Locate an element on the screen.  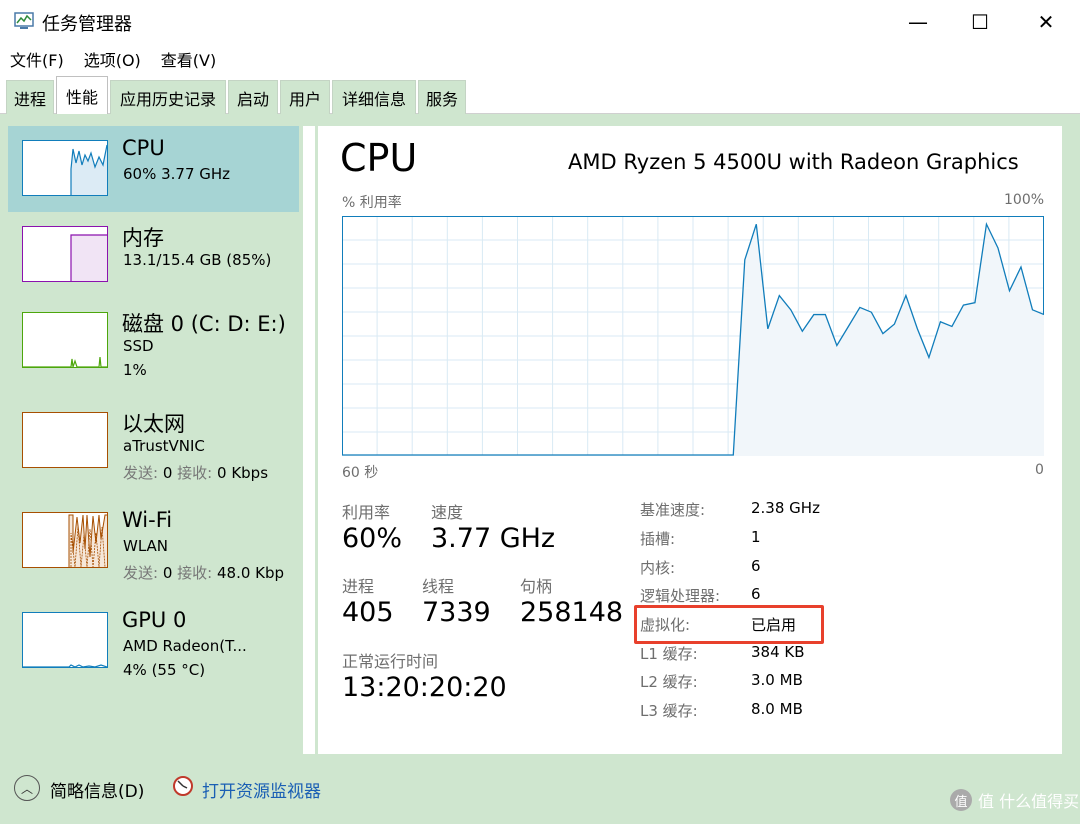
utilization-value: 60% is located at coordinates (372, 538).